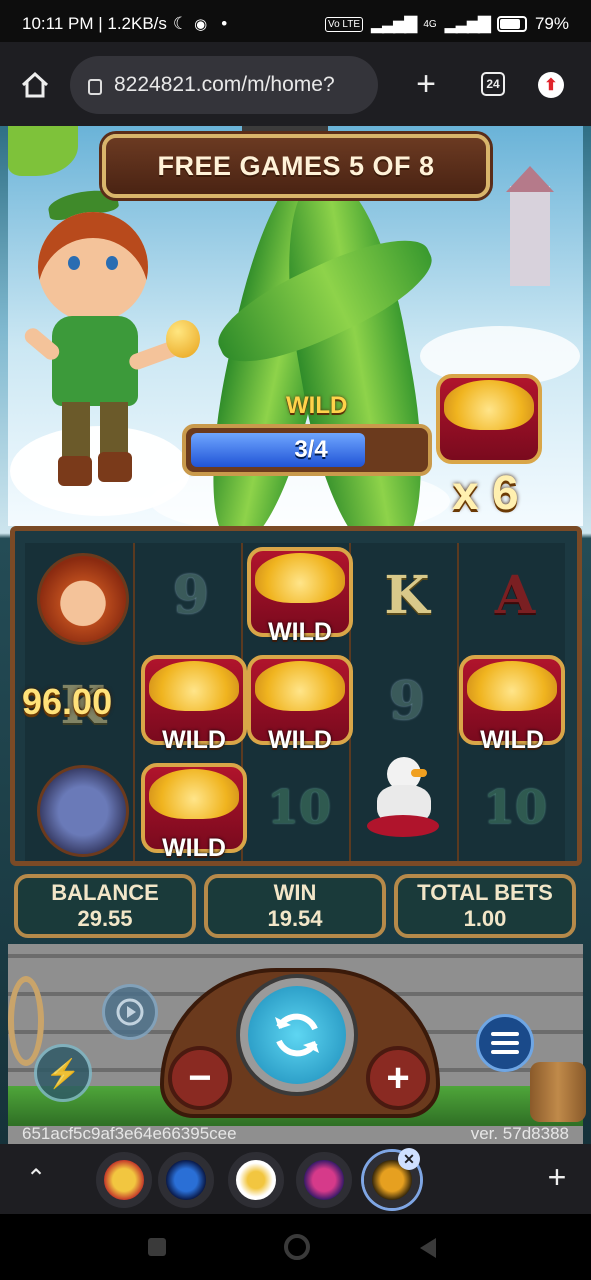 This screenshot has height=1280, width=591. I want to click on total-bets-label: TOTAL BETS, so click(485, 892).